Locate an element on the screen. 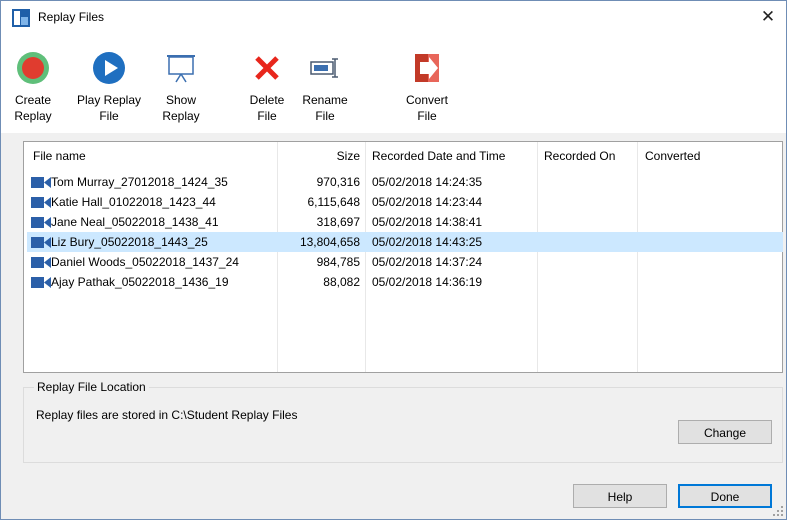 The height and width of the screenshot is (520, 787). play-label-line1: Play Replay is located at coordinates (109, 100).